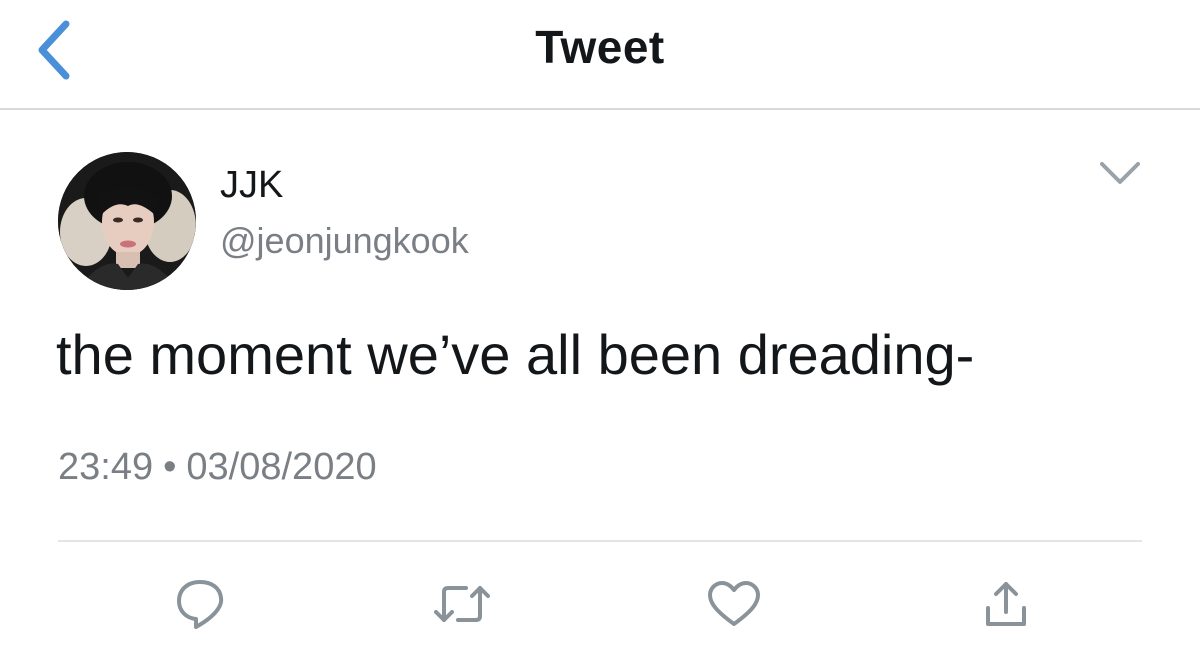 The image size is (1200, 653). I want to click on heart-icon, so click(734, 603).